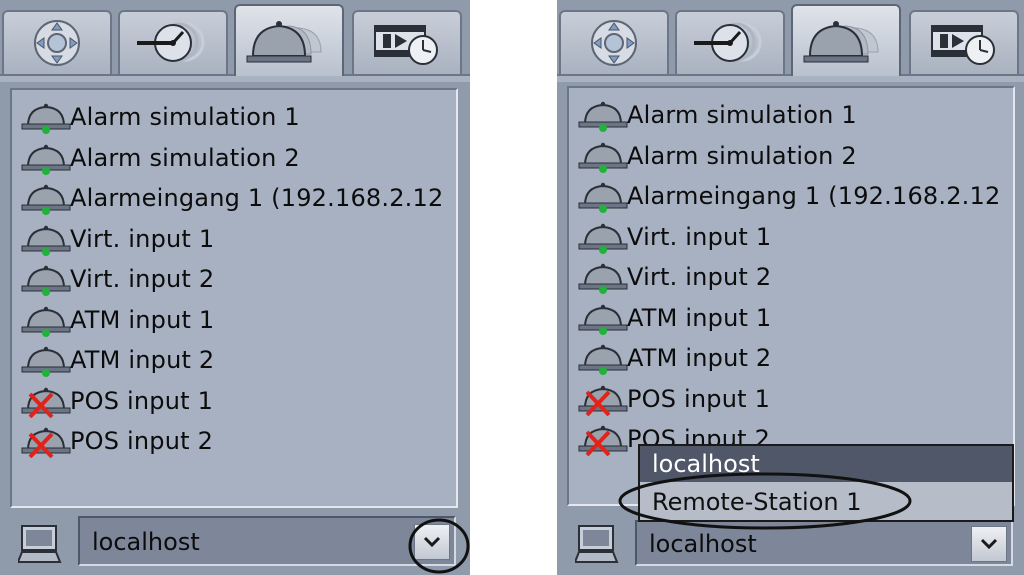  What do you see at coordinates (142, 441) in the screenshot?
I see `list-item-label: POS input 2` at bounding box center [142, 441].